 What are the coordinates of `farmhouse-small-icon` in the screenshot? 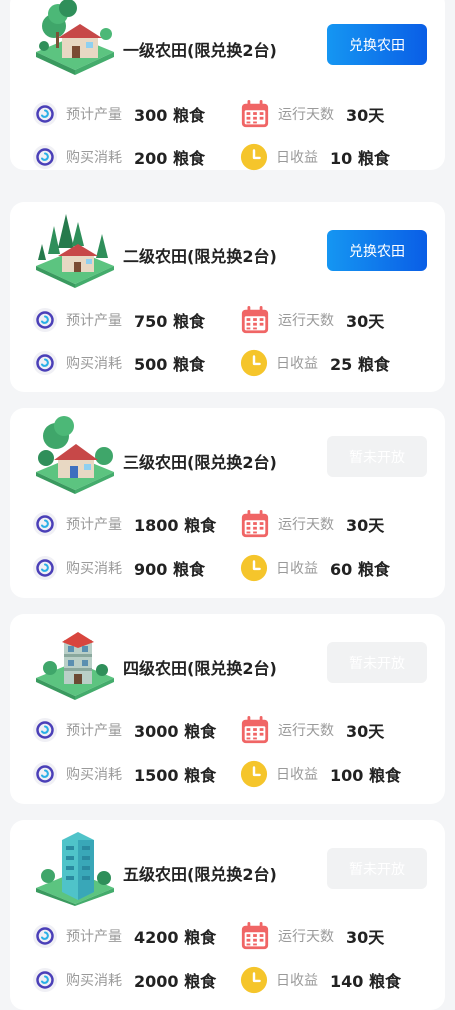 It's located at (75, 37).